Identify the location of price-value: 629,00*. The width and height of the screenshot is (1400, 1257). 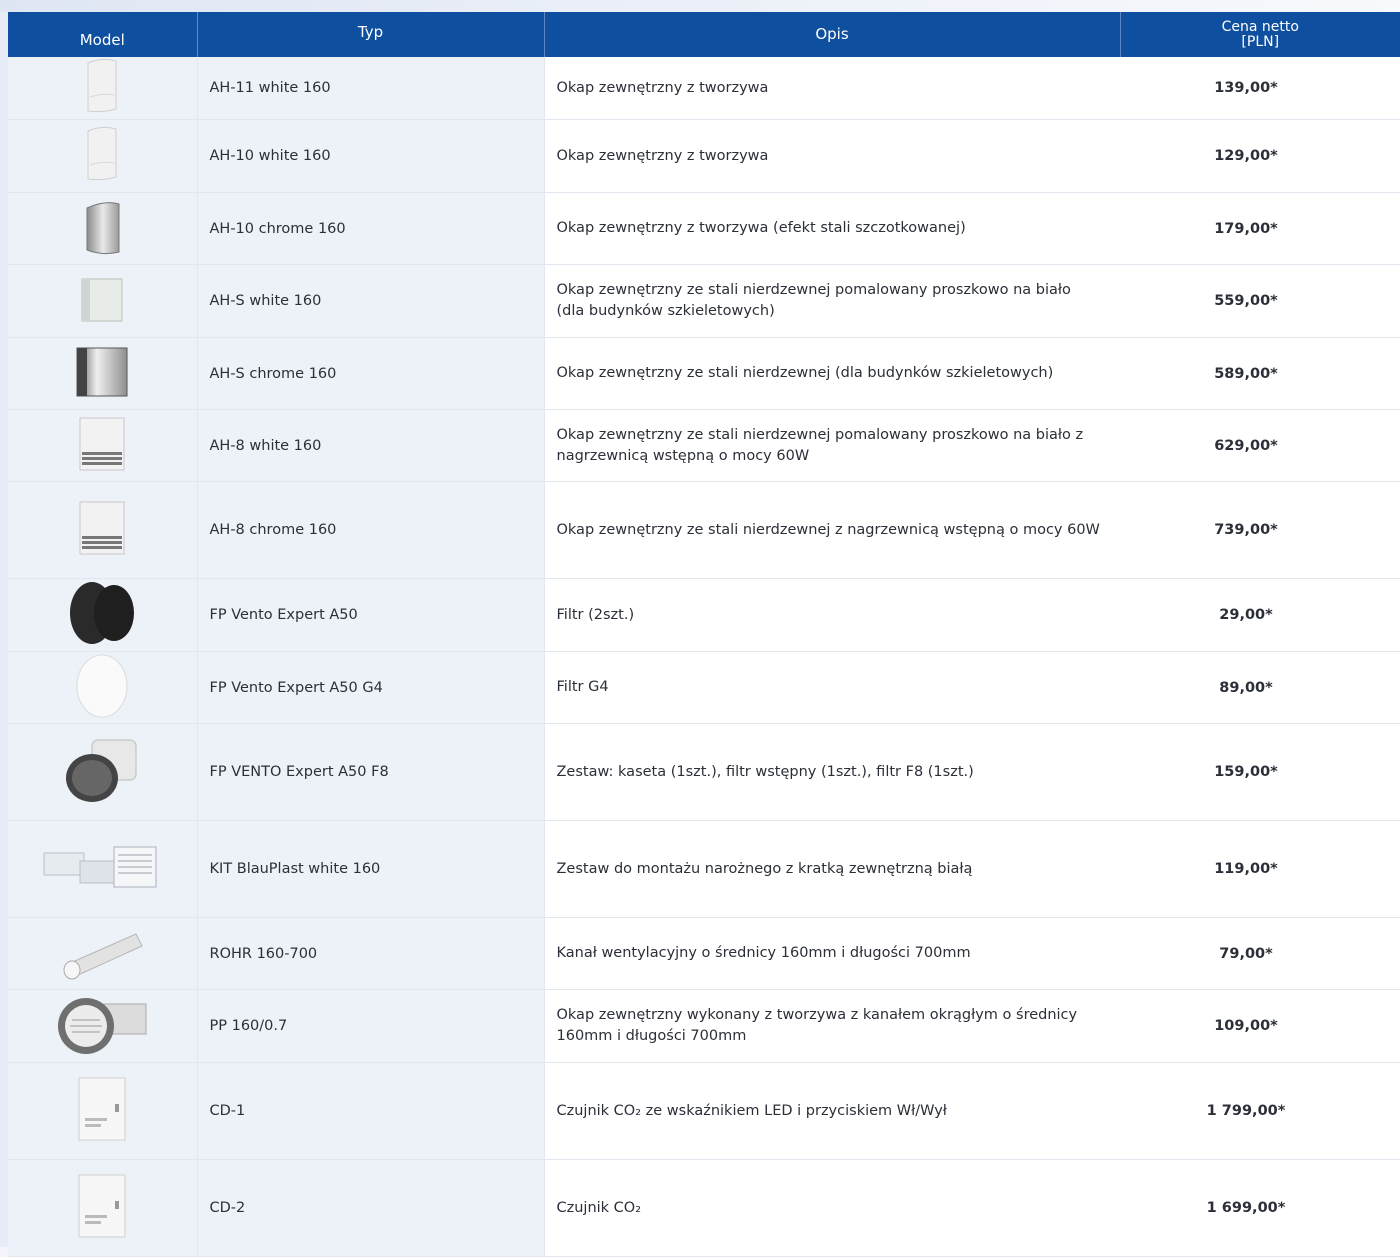
(1246, 446).